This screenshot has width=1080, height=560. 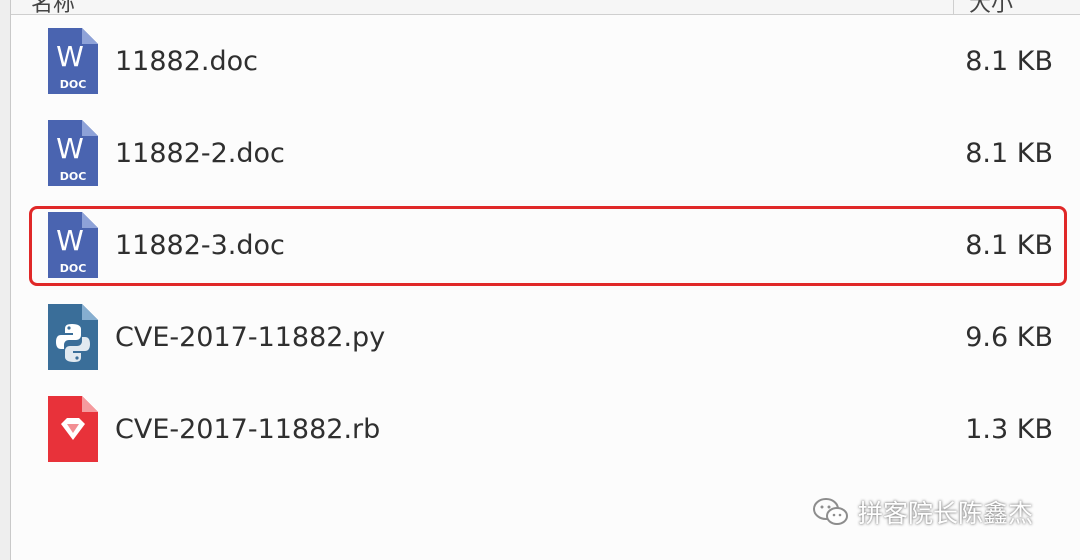 I want to click on file-name: CVE-2017-11882.py, so click(x=250, y=337).